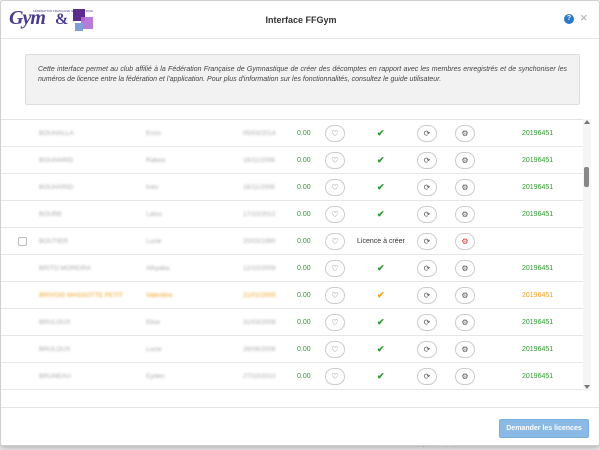 This screenshot has height=450, width=600. Describe the element at coordinates (381, 241) in the screenshot. I see `licence-to-create-label: Licence à créer` at that location.